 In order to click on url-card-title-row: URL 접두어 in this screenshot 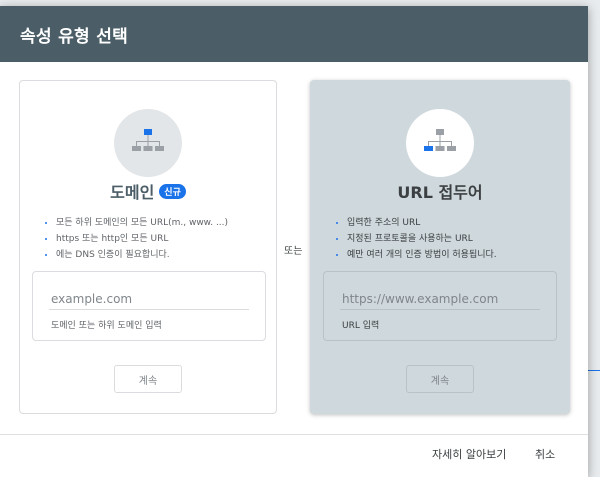, I will do `click(440, 191)`.